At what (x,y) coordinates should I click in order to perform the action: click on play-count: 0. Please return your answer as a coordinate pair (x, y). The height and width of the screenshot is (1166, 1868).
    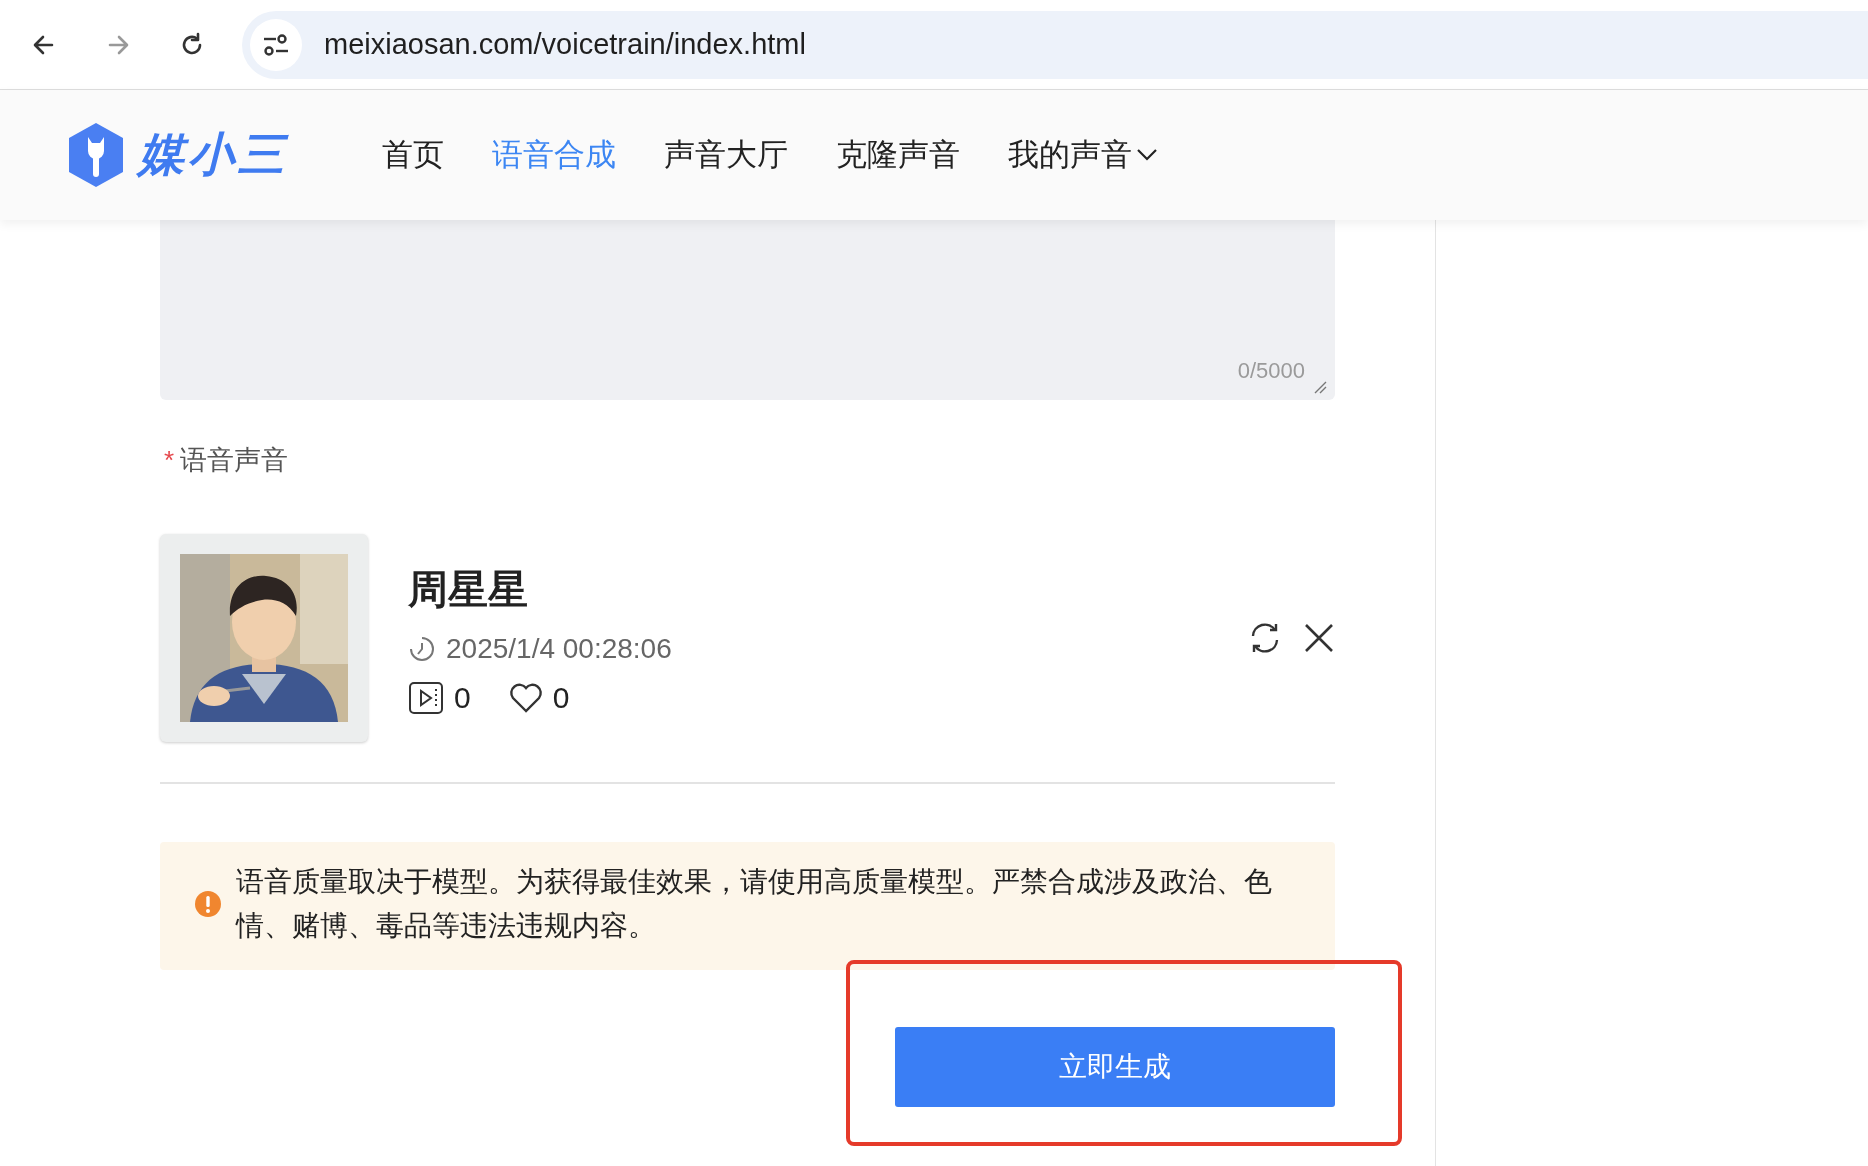
    Looking at the image, I should click on (462, 697).